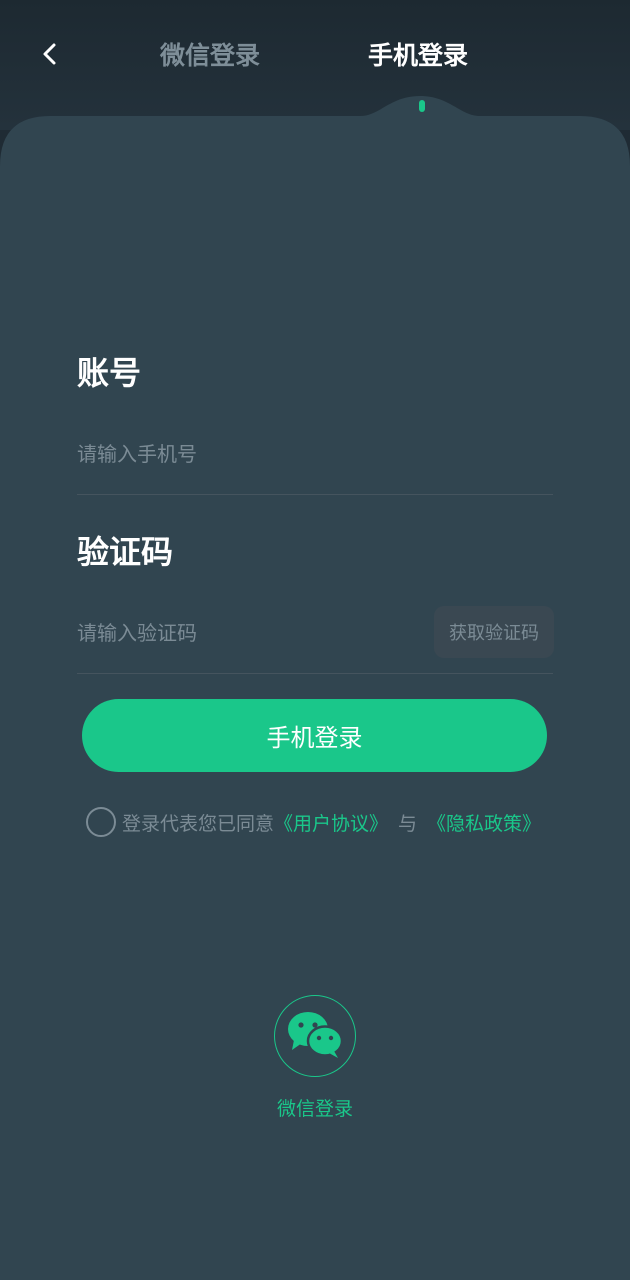 The height and width of the screenshot is (1280, 630). I want to click on wechat-login-button, so click(315, 1036).